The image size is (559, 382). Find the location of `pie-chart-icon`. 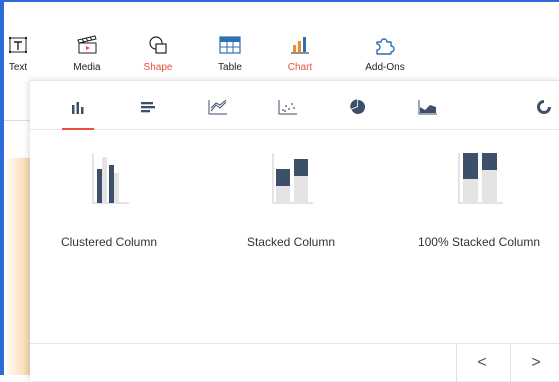

pie-chart-icon is located at coordinates (358, 109).